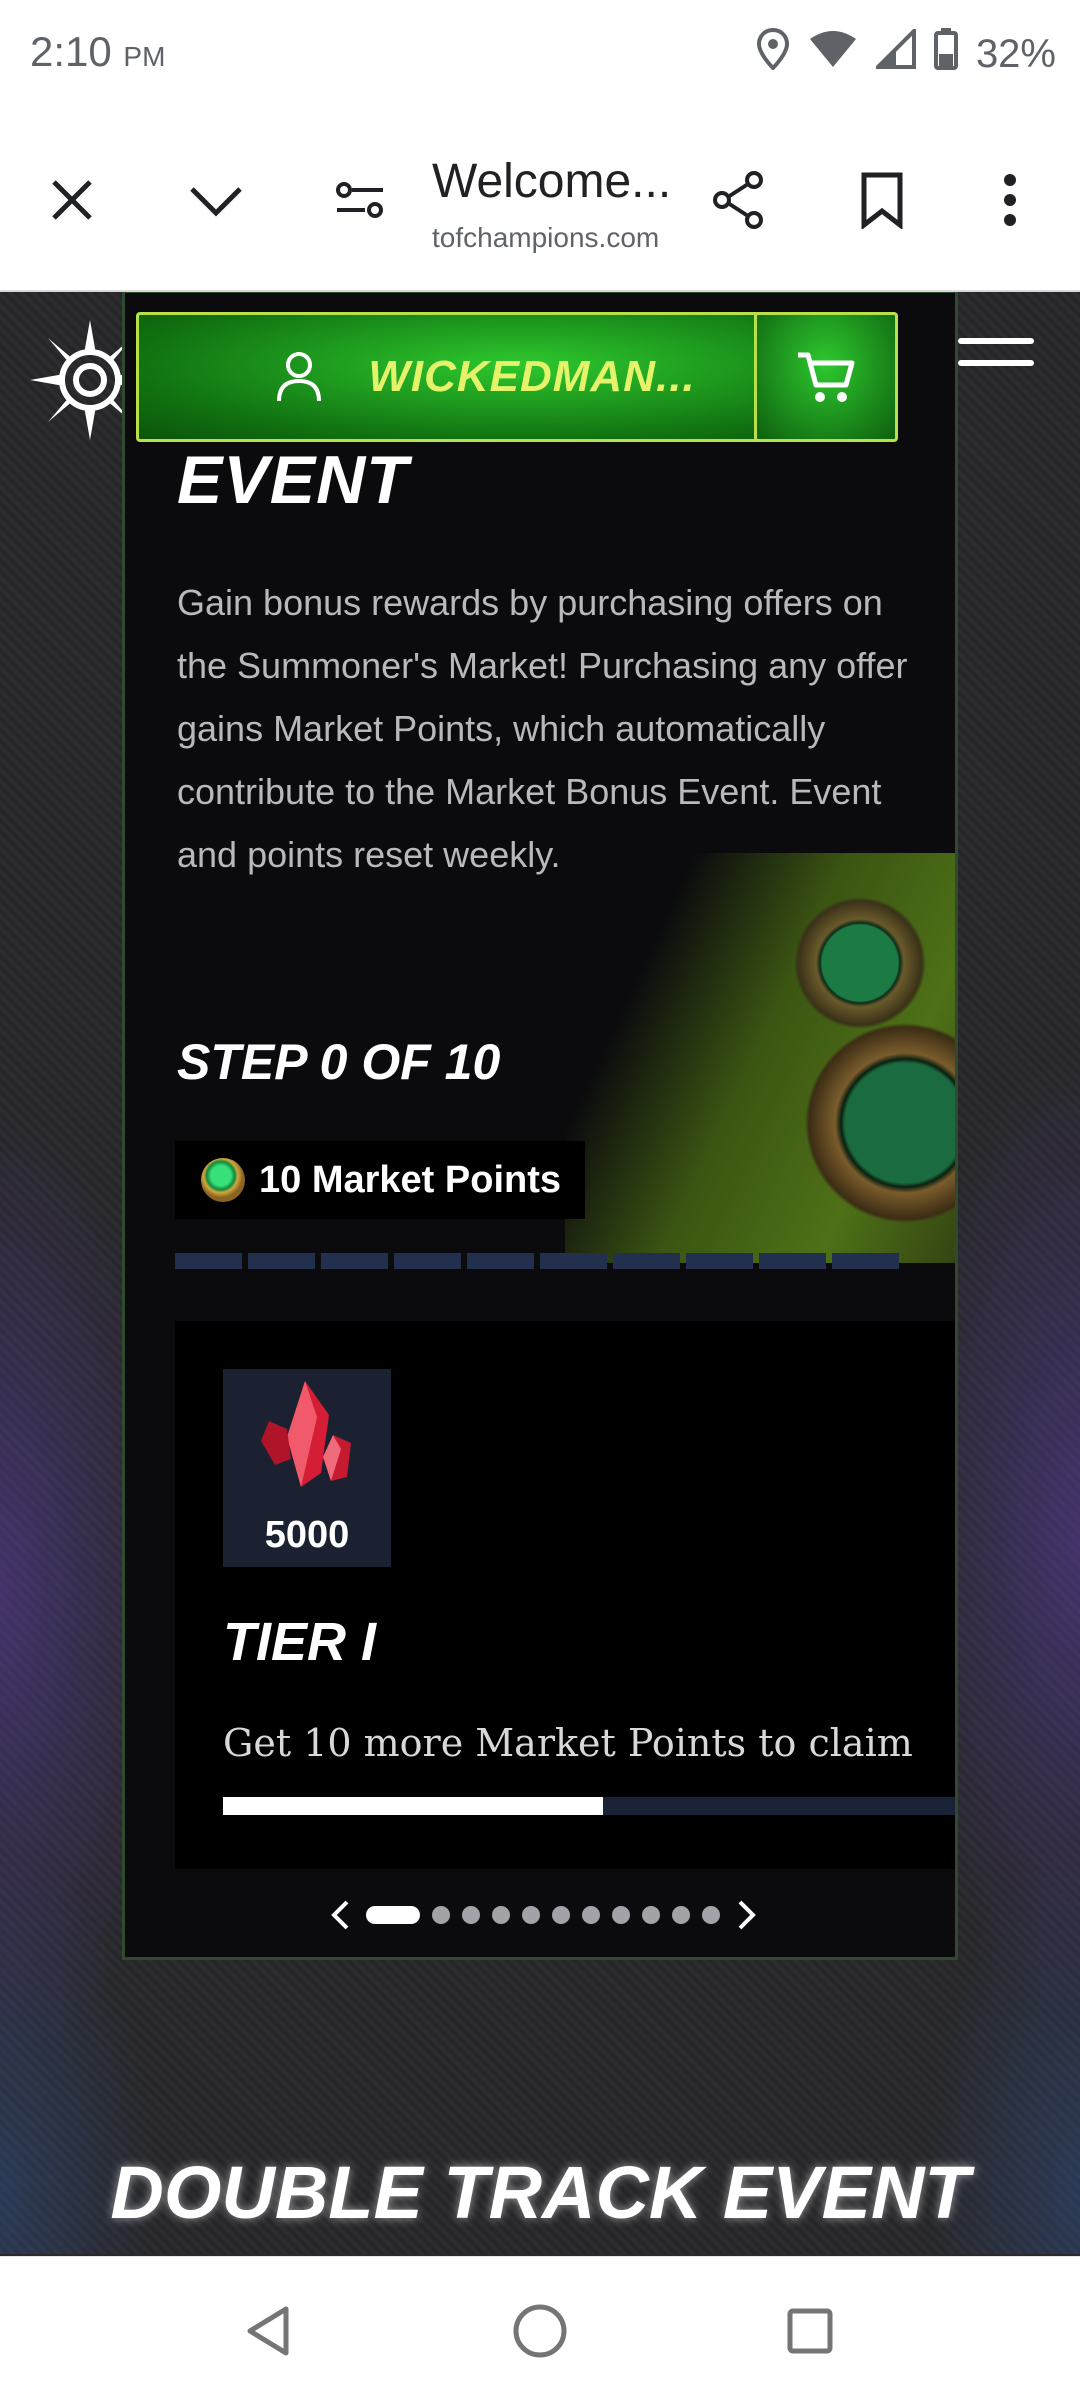 This screenshot has width=1080, height=2401. I want to click on market-points-badge: 10 Market Points, so click(380, 1180).